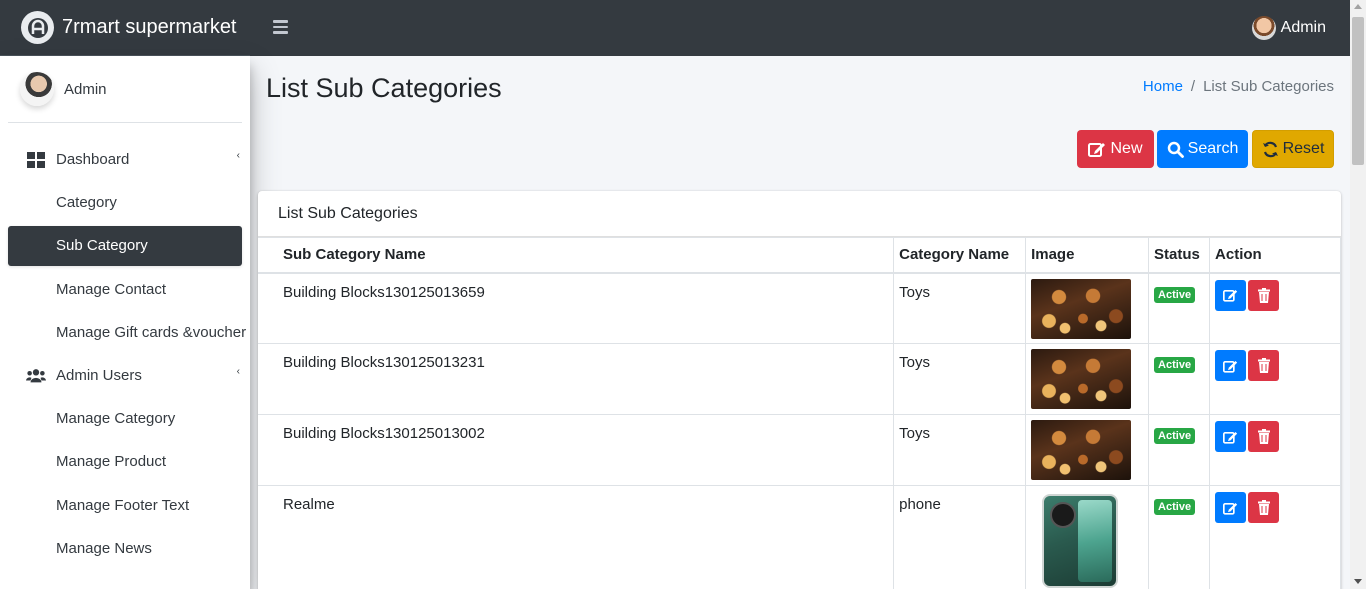 The height and width of the screenshot is (589, 1366). Describe the element at coordinates (37, 89) in the screenshot. I see `avatar` at that location.